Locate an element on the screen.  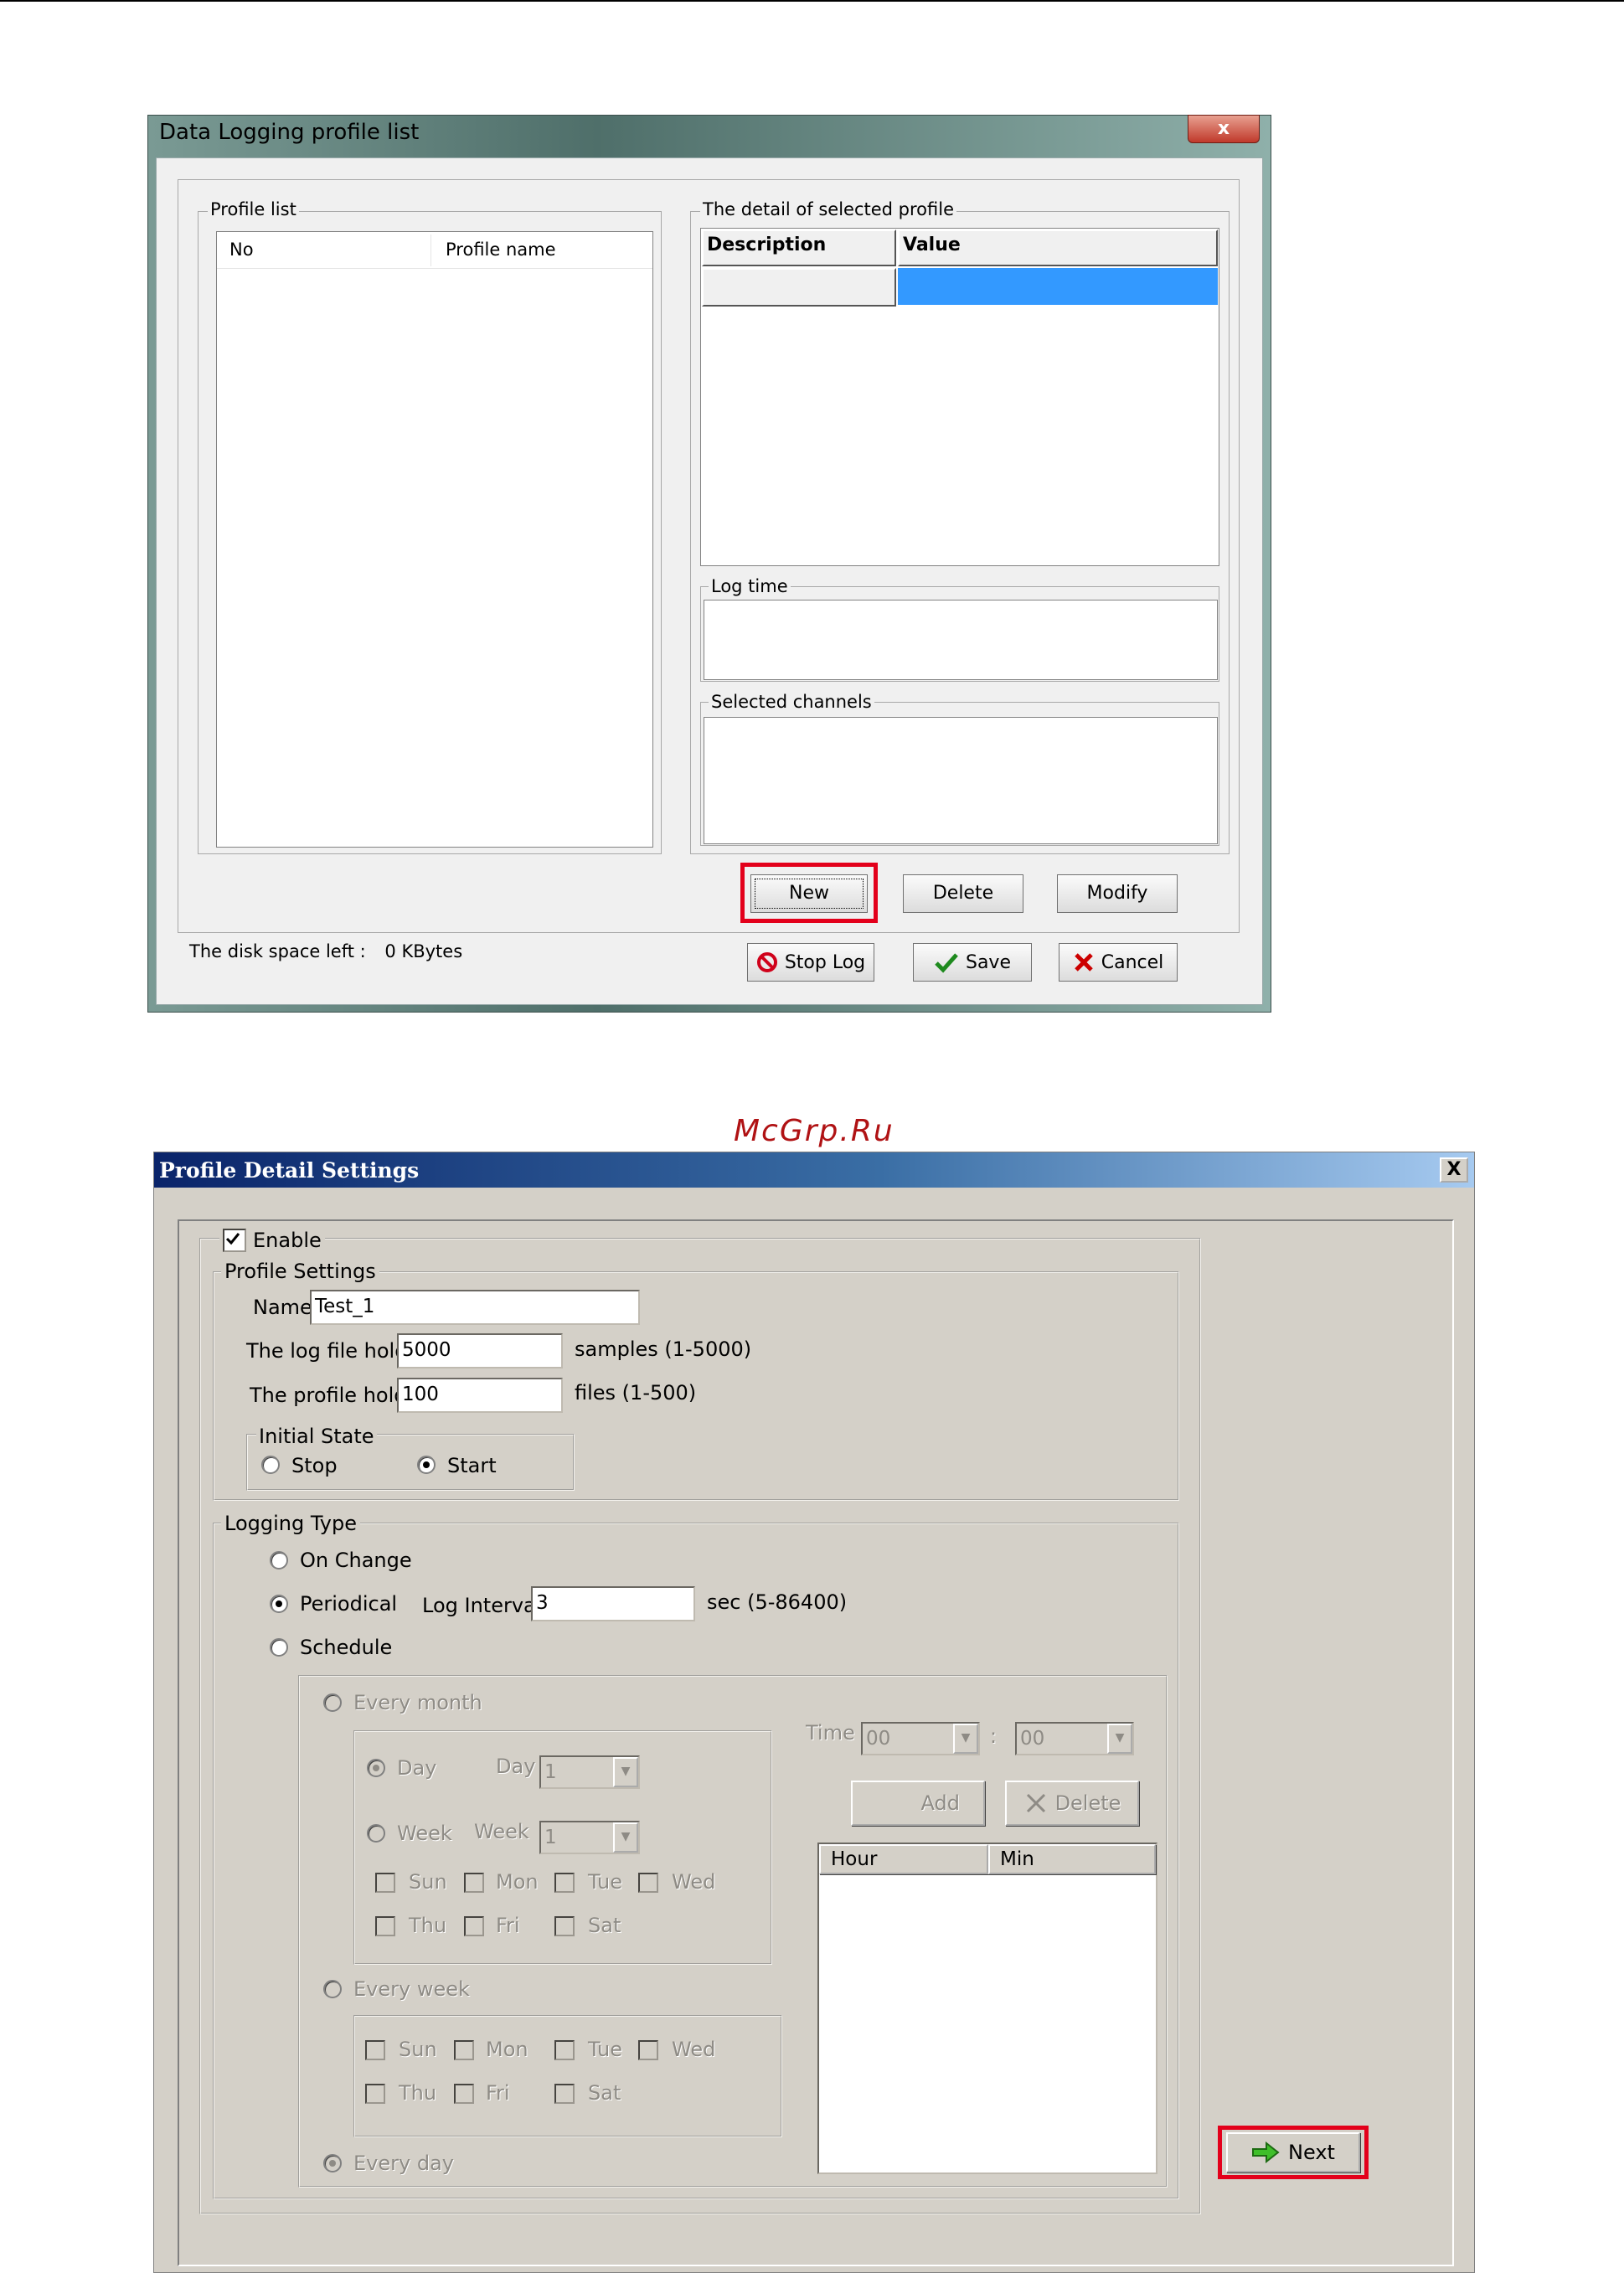
enable-label: Enable is located at coordinates (287, 1240).